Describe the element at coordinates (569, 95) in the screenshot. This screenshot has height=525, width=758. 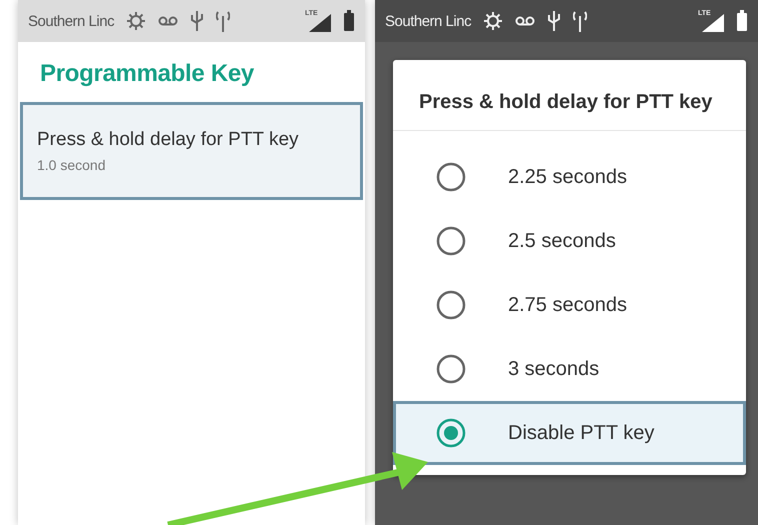
I see `dialog-title: Press & hold delay for PTT key` at that location.